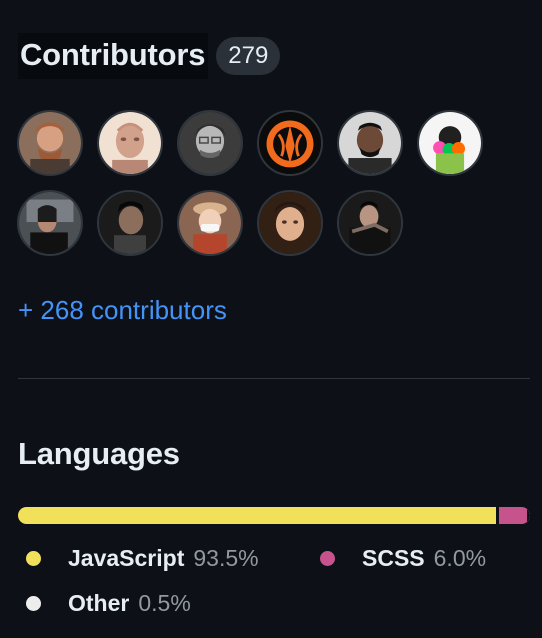 Image resolution: width=542 pixels, height=638 pixels. What do you see at coordinates (164, 603) in the screenshot?
I see `language-percent: 0.5%` at bounding box center [164, 603].